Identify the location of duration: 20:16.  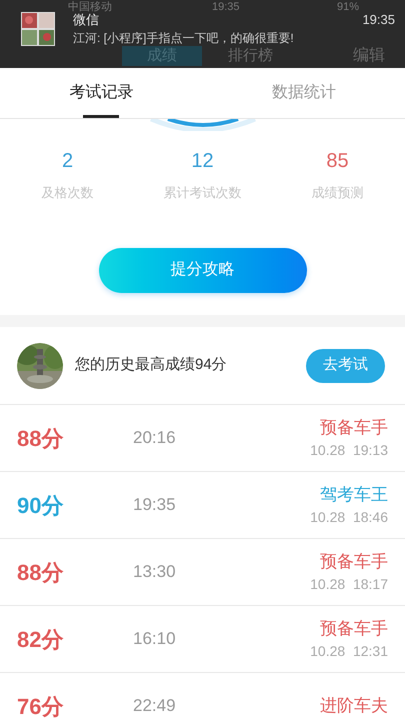
(154, 438).